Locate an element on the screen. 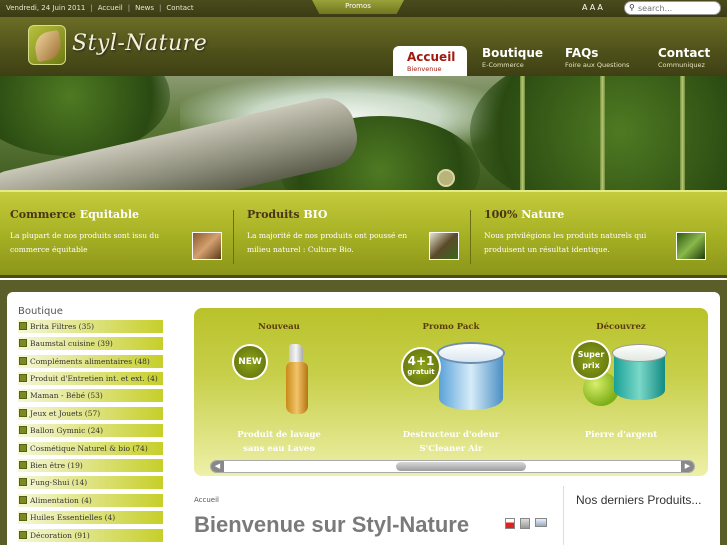 This screenshot has height=545, width=727. nav-subtitle: Bienvenue is located at coordinates (424, 69).